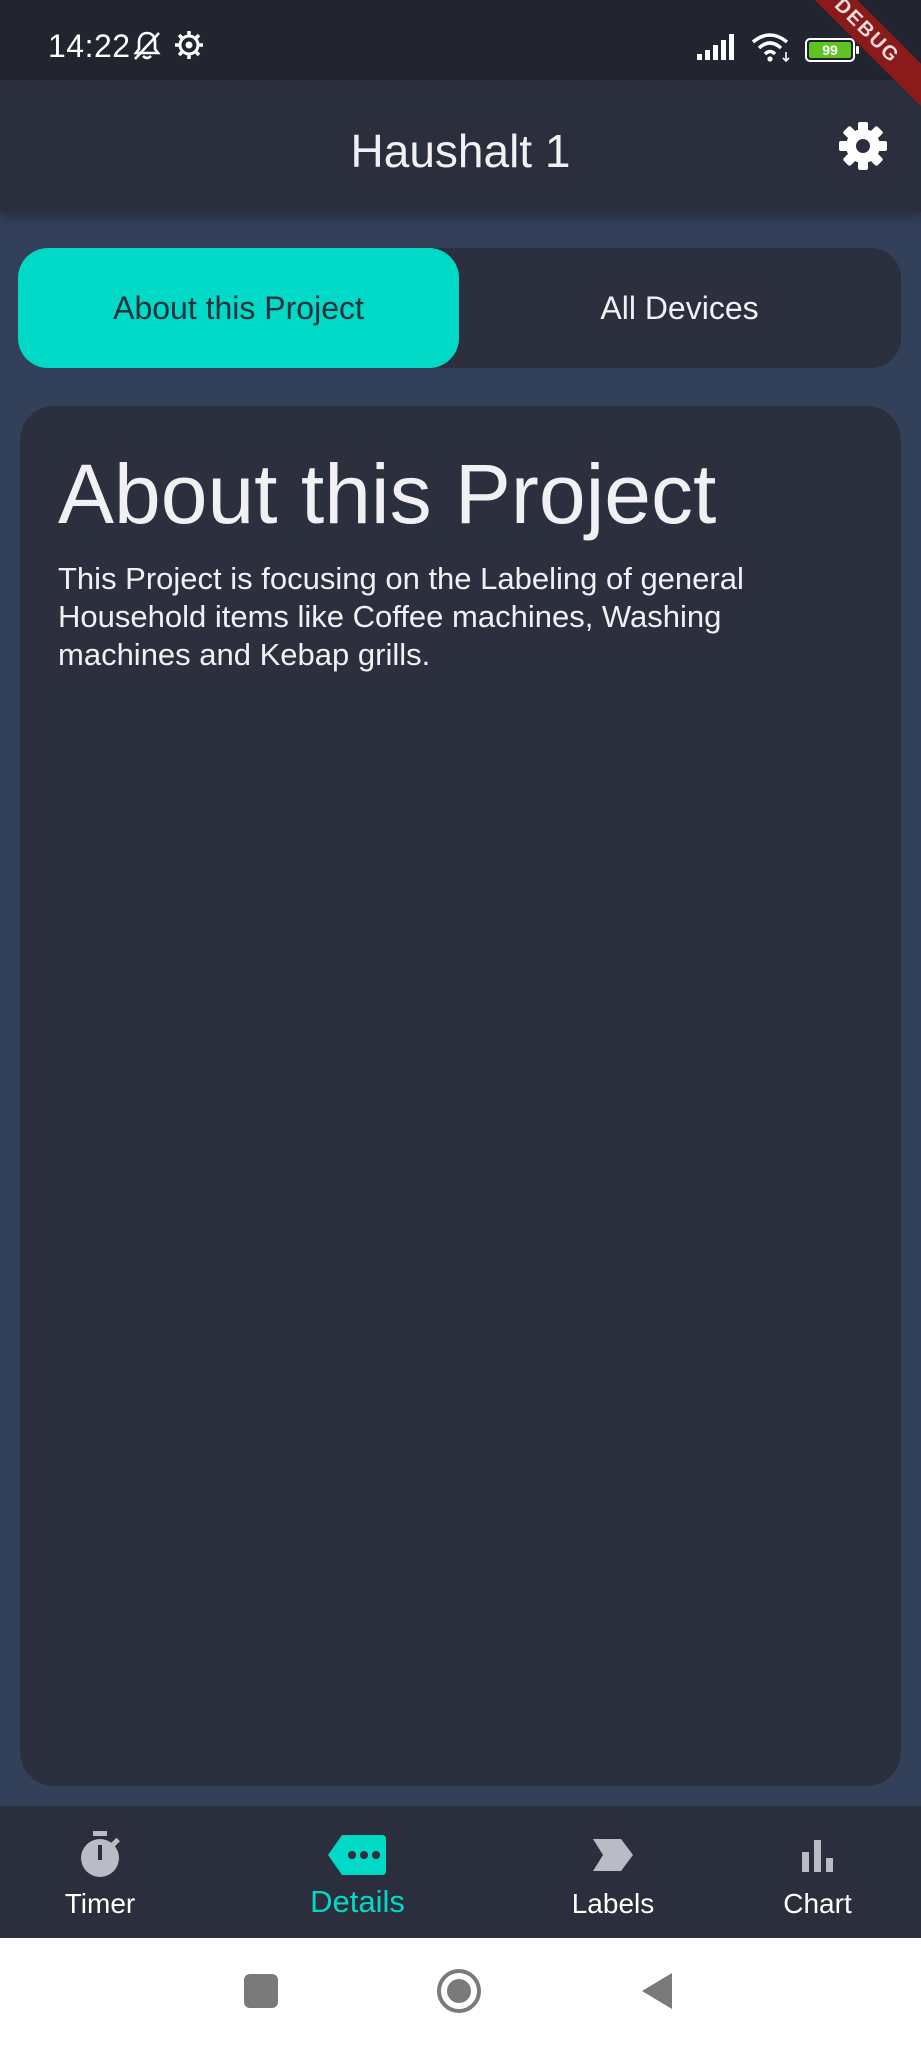  I want to click on nav-label-labels: Labels, so click(613, 1903).